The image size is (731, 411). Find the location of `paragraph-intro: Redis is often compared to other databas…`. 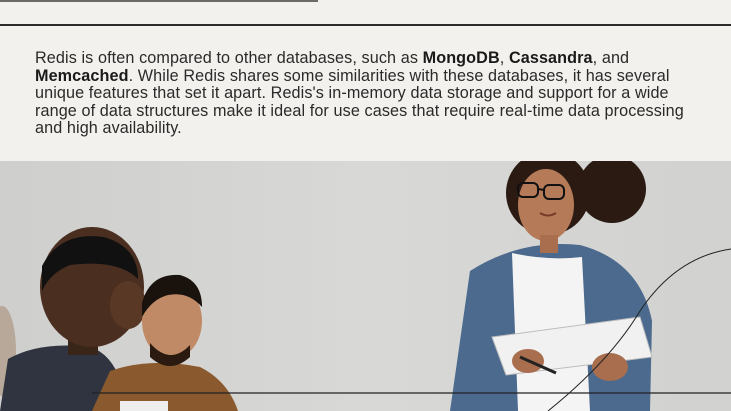

paragraph-intro: Redis is often compared to other databas… is located at coordinates (229, 58).